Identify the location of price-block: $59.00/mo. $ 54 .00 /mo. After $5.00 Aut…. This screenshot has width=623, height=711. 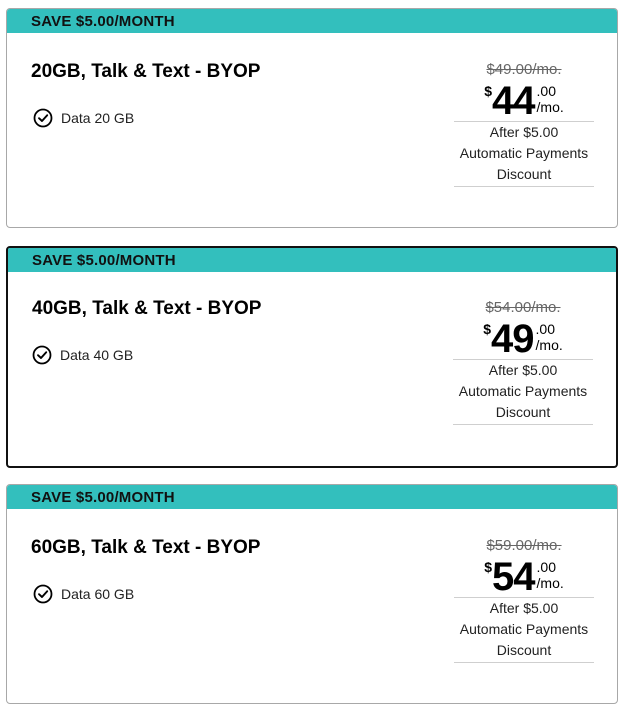
(524, 600).